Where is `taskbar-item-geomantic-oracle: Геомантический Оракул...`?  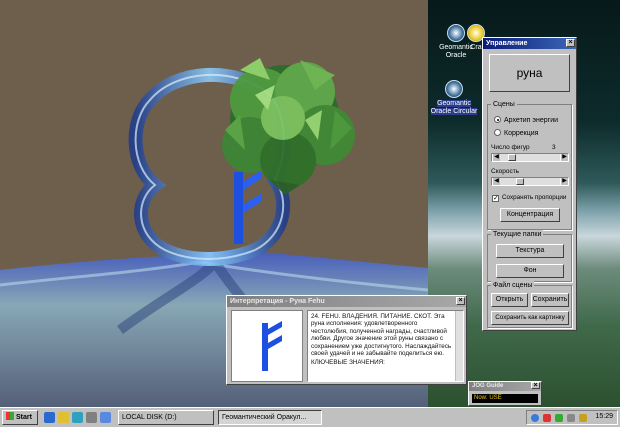 taskbar-item-geomantic-oracle: Геомантический Оракул... is located at coordinates (270, 417).